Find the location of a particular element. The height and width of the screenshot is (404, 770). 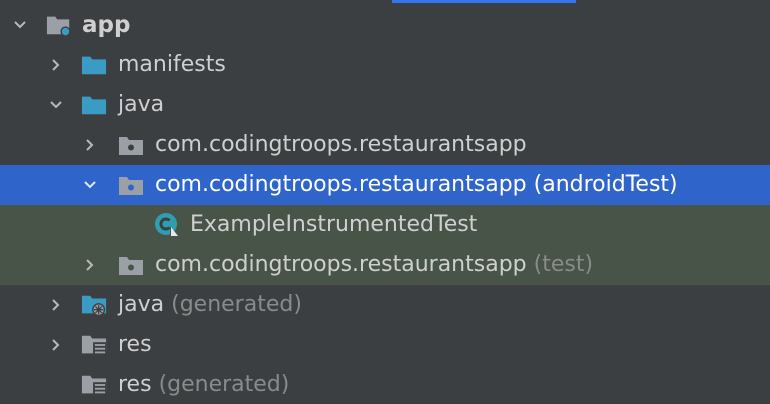

node-label: java (generated) is located at coordinates (210, 305).